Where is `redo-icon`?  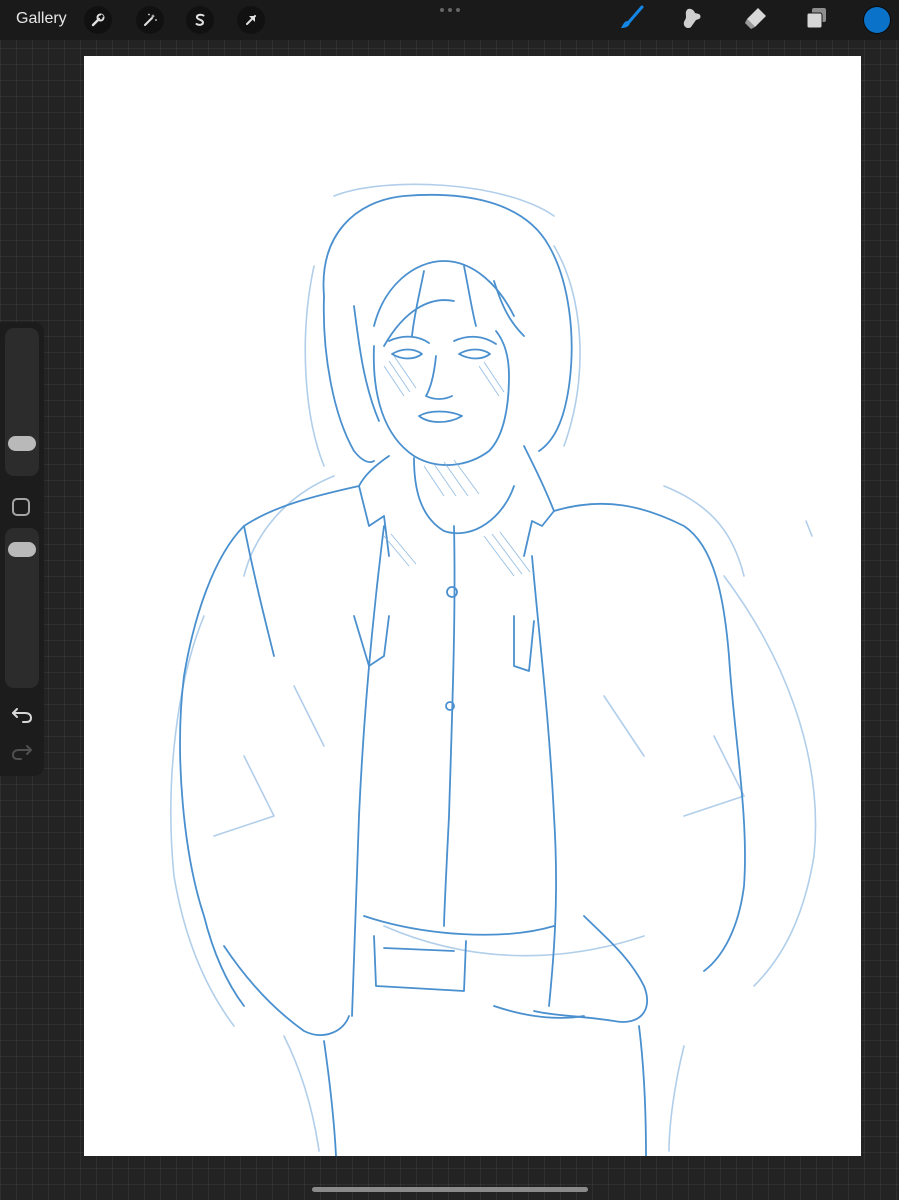 redo-icon is located at coordinates (22, 754).